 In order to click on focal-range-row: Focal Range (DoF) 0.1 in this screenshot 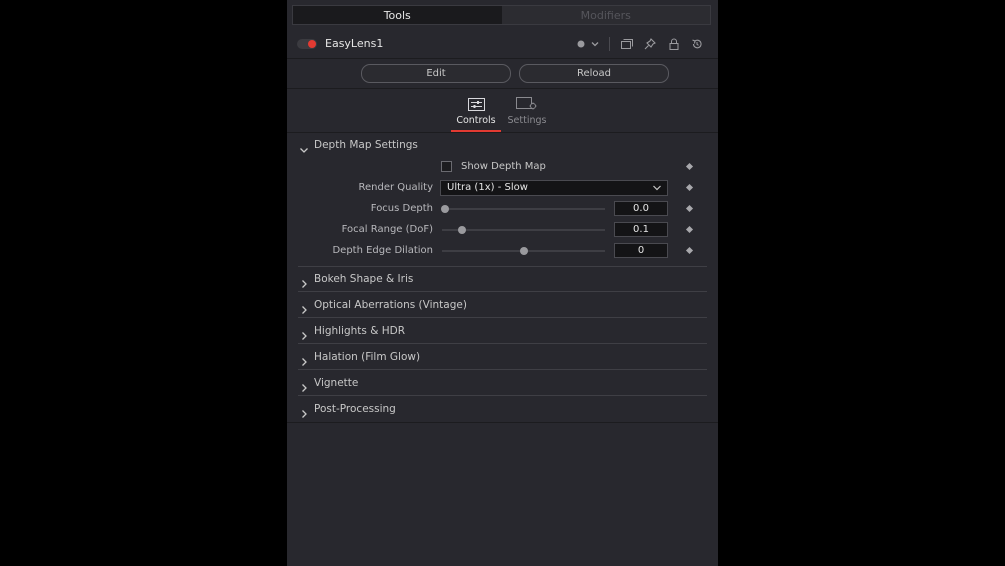, I will do `click(502, 230)`.